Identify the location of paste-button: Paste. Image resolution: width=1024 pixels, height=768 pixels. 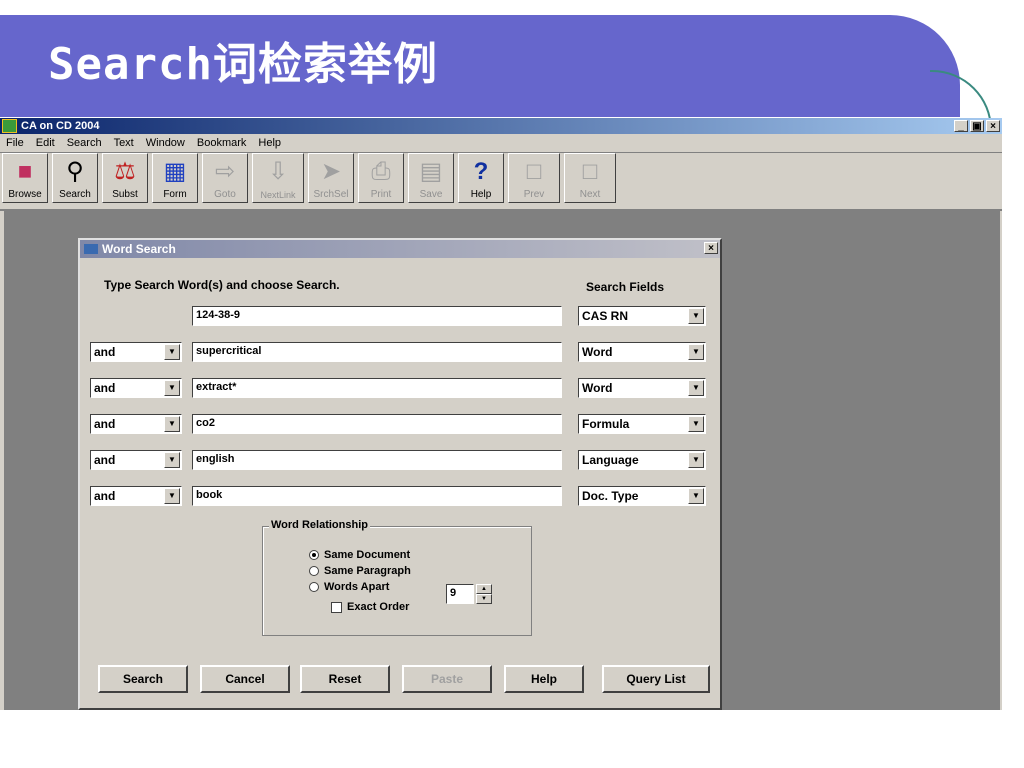
(447, 679).